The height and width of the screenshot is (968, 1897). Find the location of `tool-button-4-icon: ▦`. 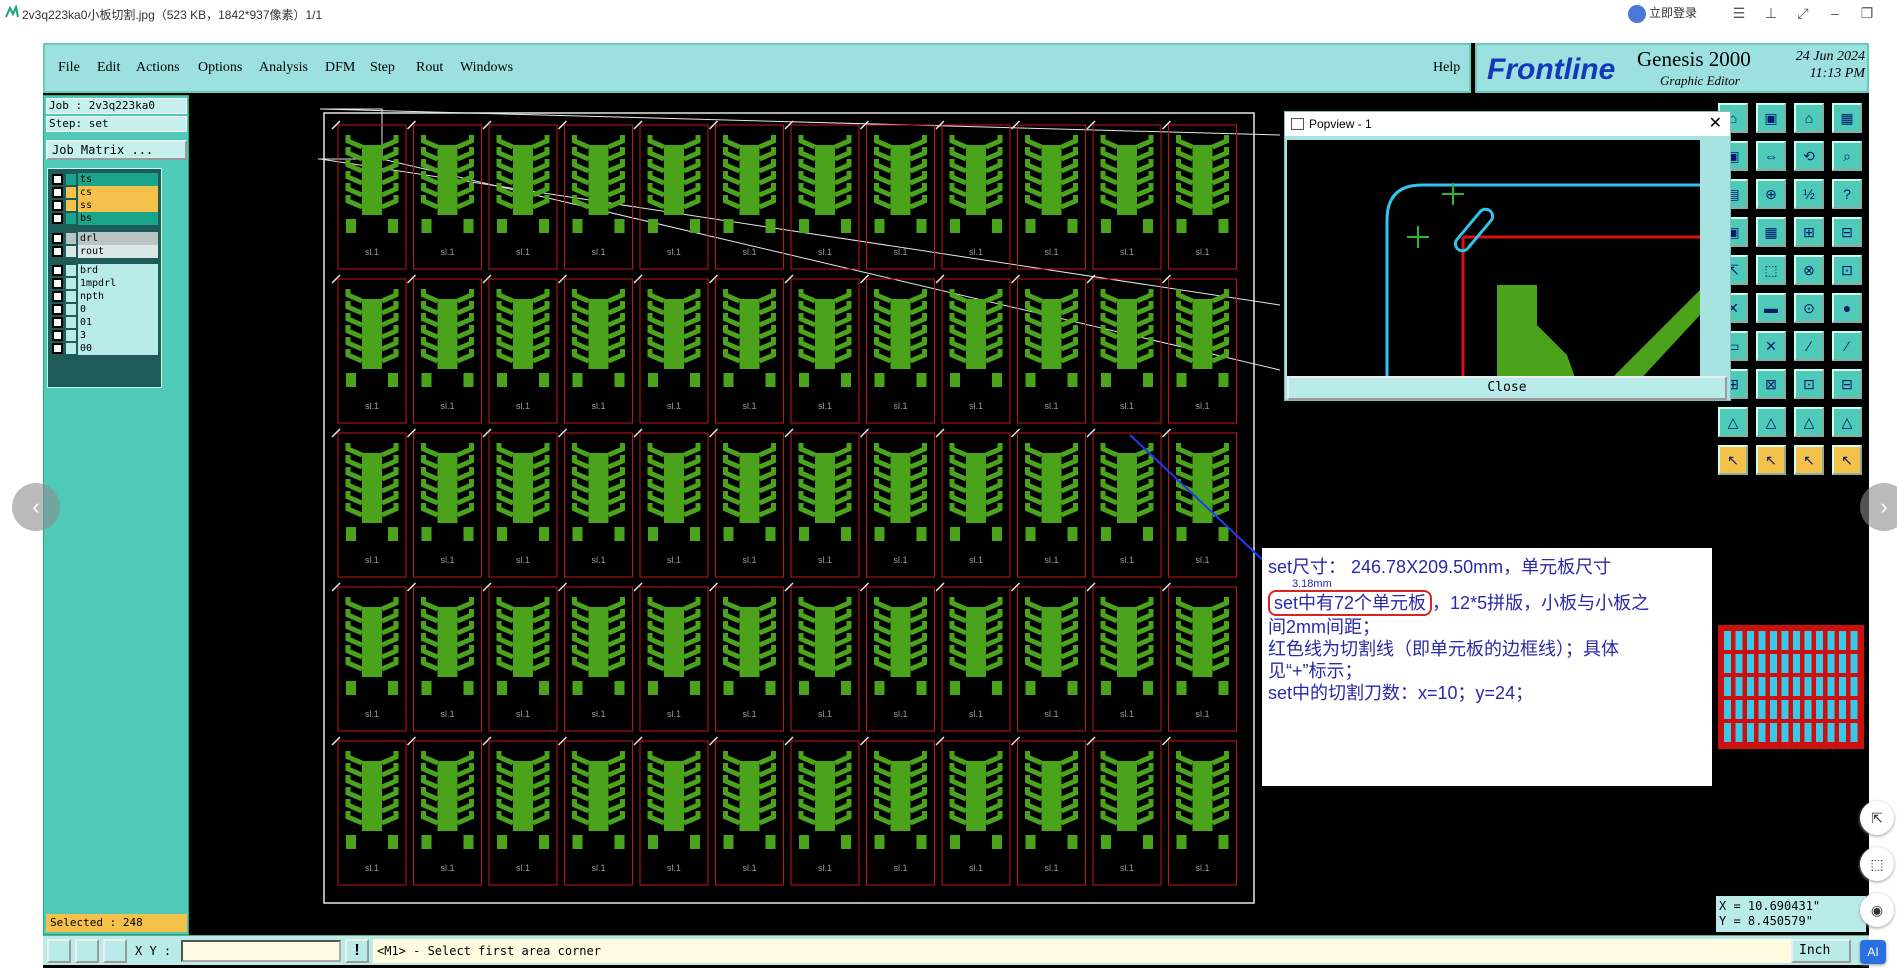

tool-button-4-icon: ▦ is located at coordinates (1847, 118).